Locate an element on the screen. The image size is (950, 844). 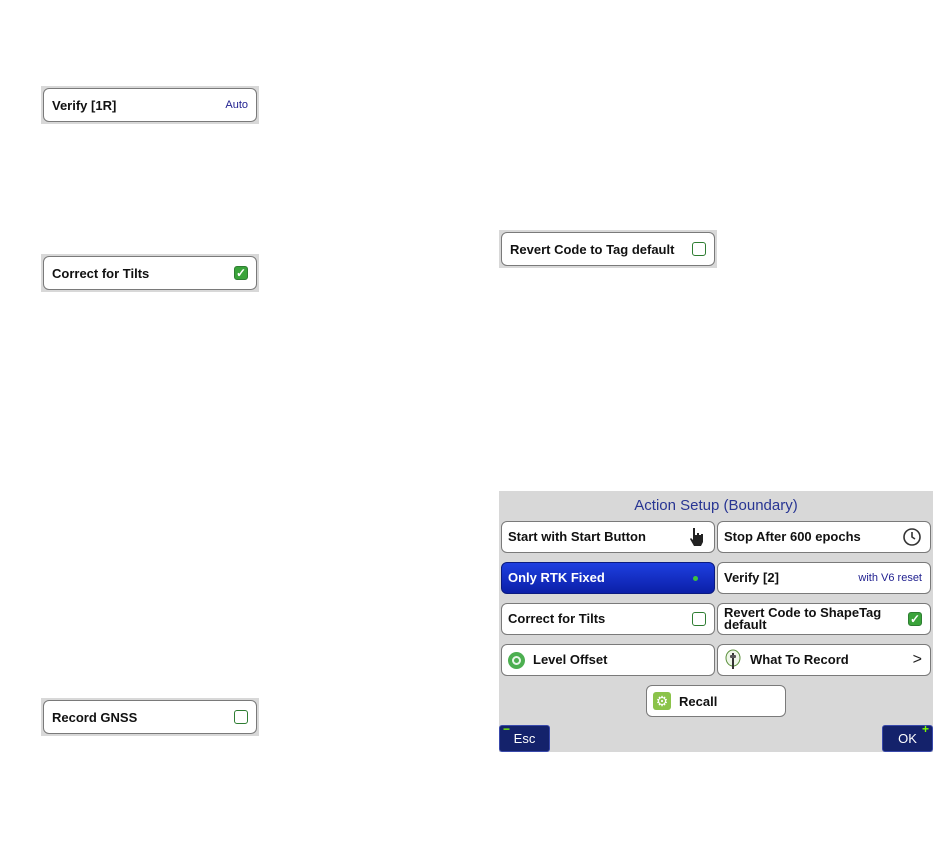
verify-2-value: with V6 reset is located at coordinates (890, 578).